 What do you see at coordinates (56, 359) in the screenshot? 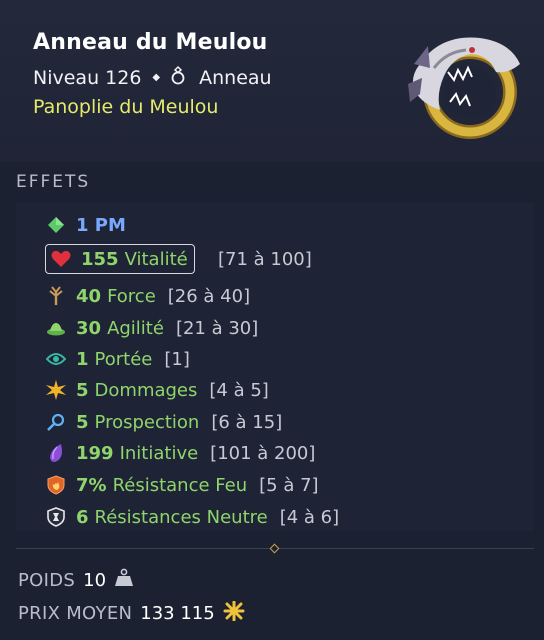
I see `range-eye-icon` at bounding box center [56, 359].